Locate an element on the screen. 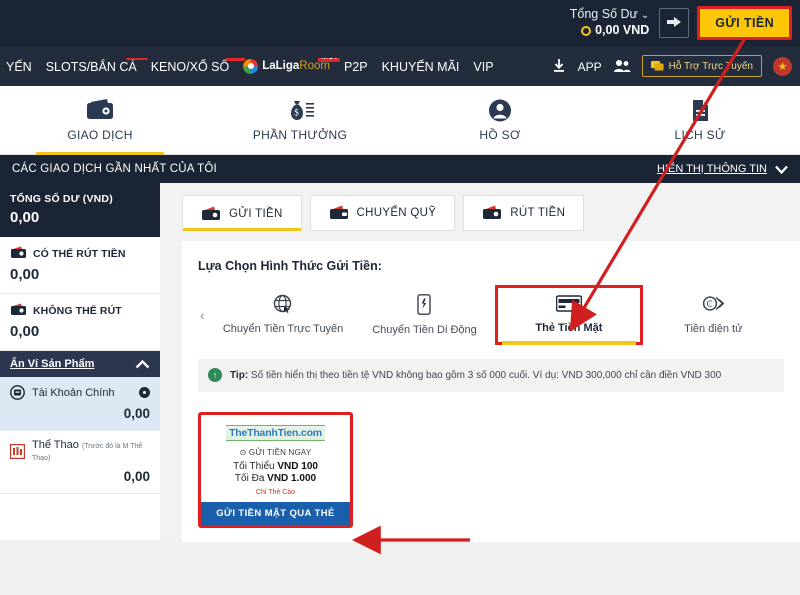  tab-label: GIAO DỊCH is located at coordinates (100, 135).